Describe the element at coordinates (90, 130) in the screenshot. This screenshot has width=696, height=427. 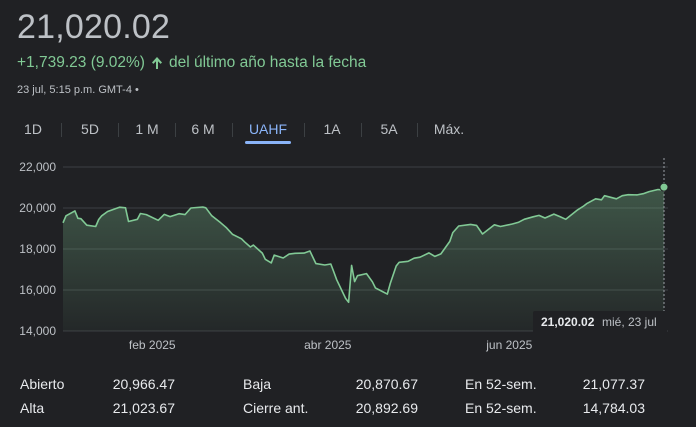
I see `tab-5d: 5D` at that location.